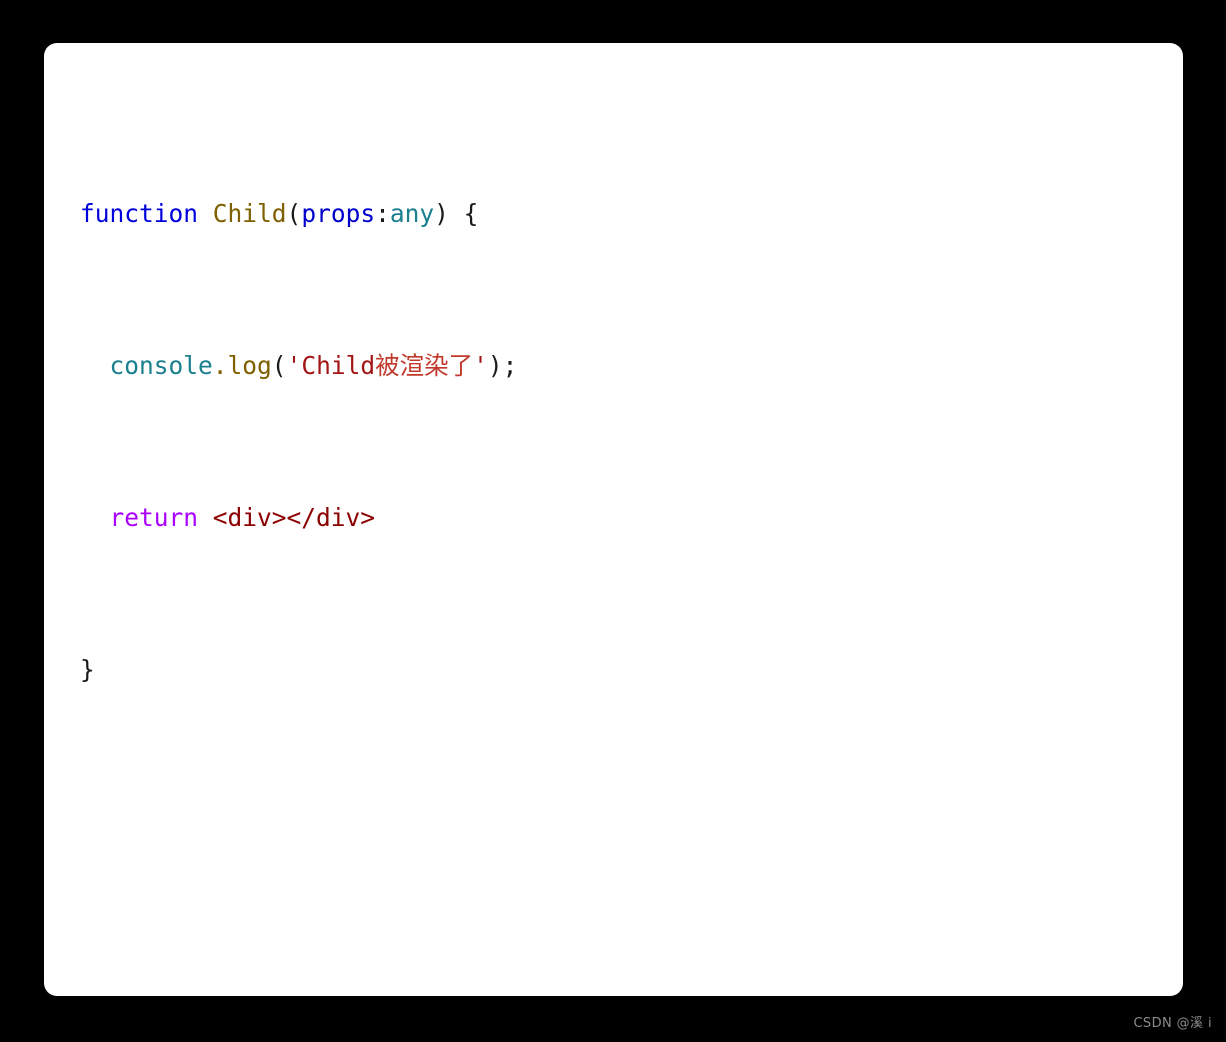  I want to click on code-line-2: console.log('Child被渲染了');, so click(456, 366).